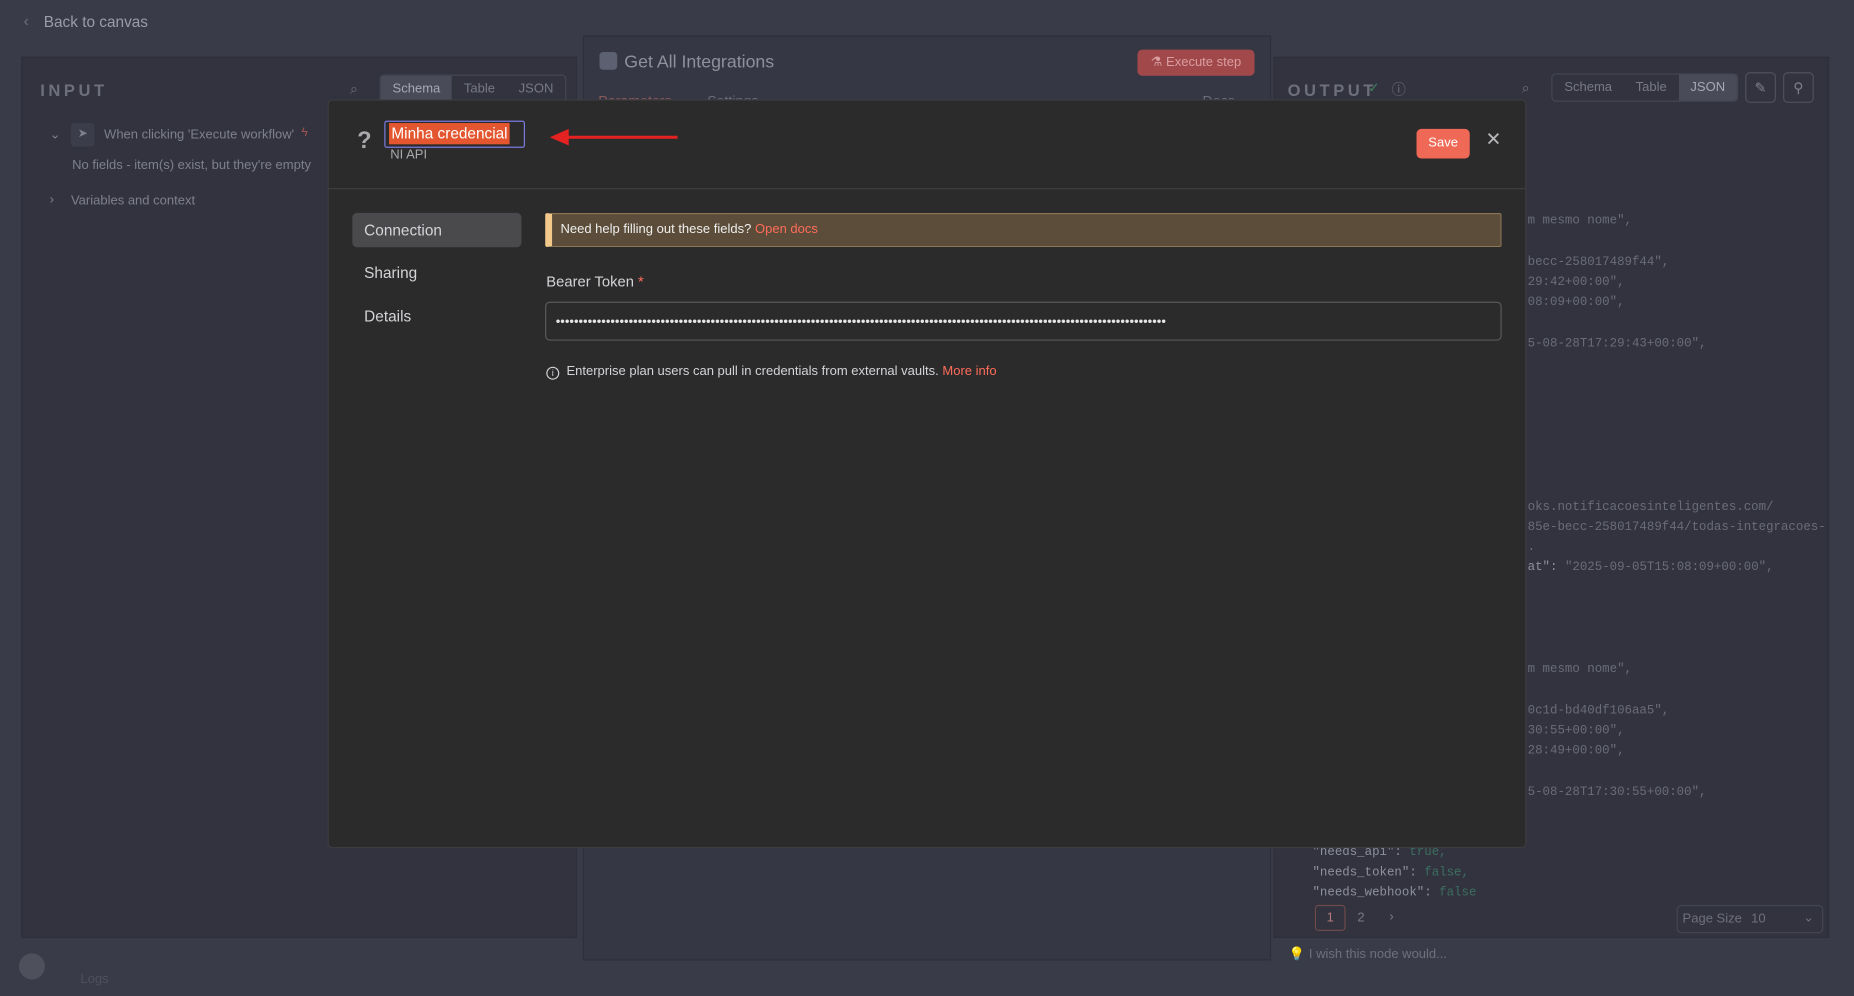 This screenshot has height=996, width=1854. I want to click on help-notice-text: Need help filling out these fields?, so click(656, 229).